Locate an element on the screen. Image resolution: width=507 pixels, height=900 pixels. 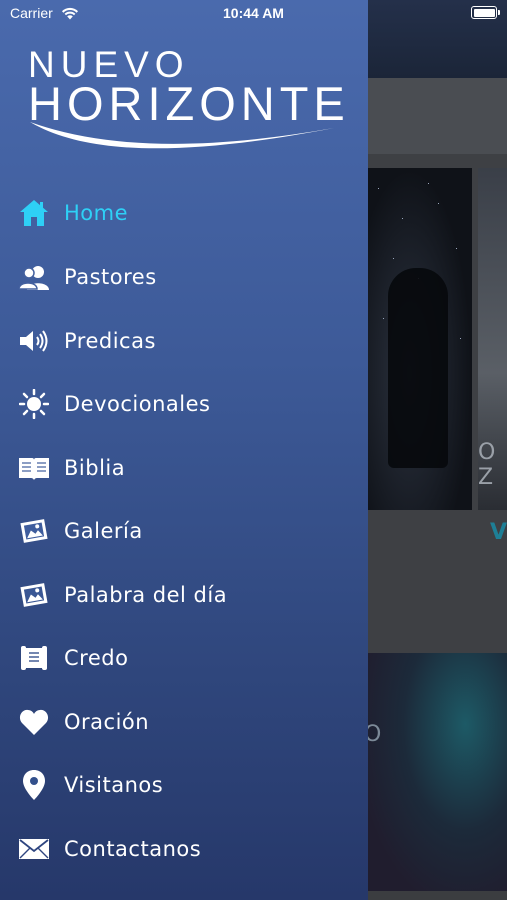
menu-item-label: Visitanos is located at coordinates (114, 785).